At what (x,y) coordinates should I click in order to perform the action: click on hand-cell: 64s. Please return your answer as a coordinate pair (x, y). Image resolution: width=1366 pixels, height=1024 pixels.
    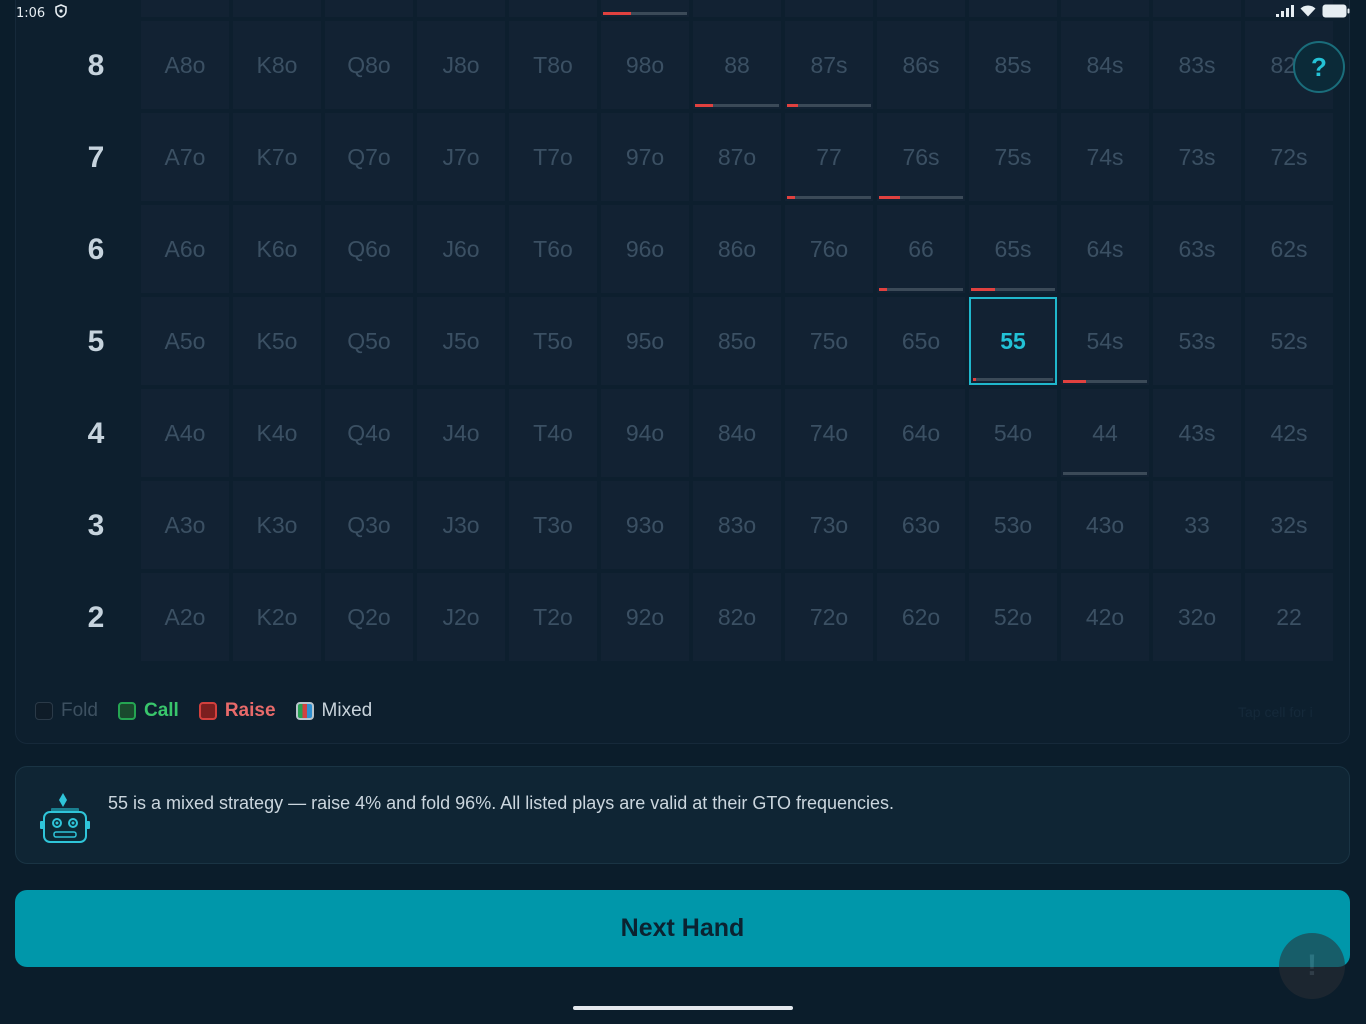
    Looking at the image, I should click on (1105, 249).